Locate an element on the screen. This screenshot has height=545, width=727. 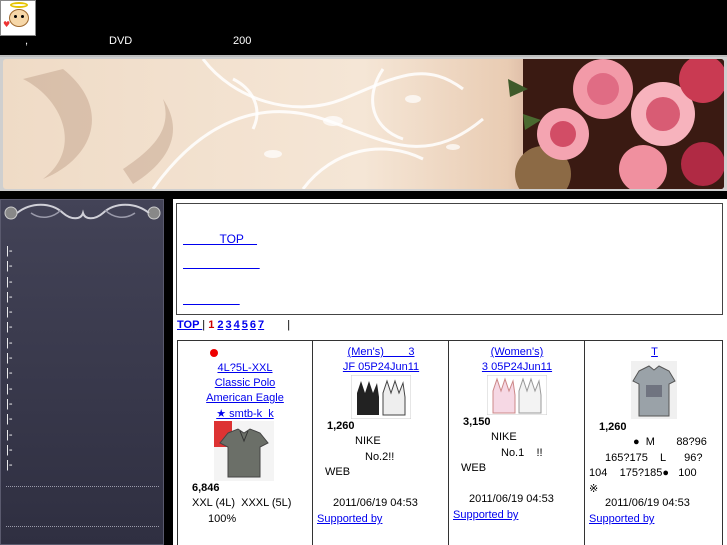
site-logo: ♥ is located at coordinates (18, 18).